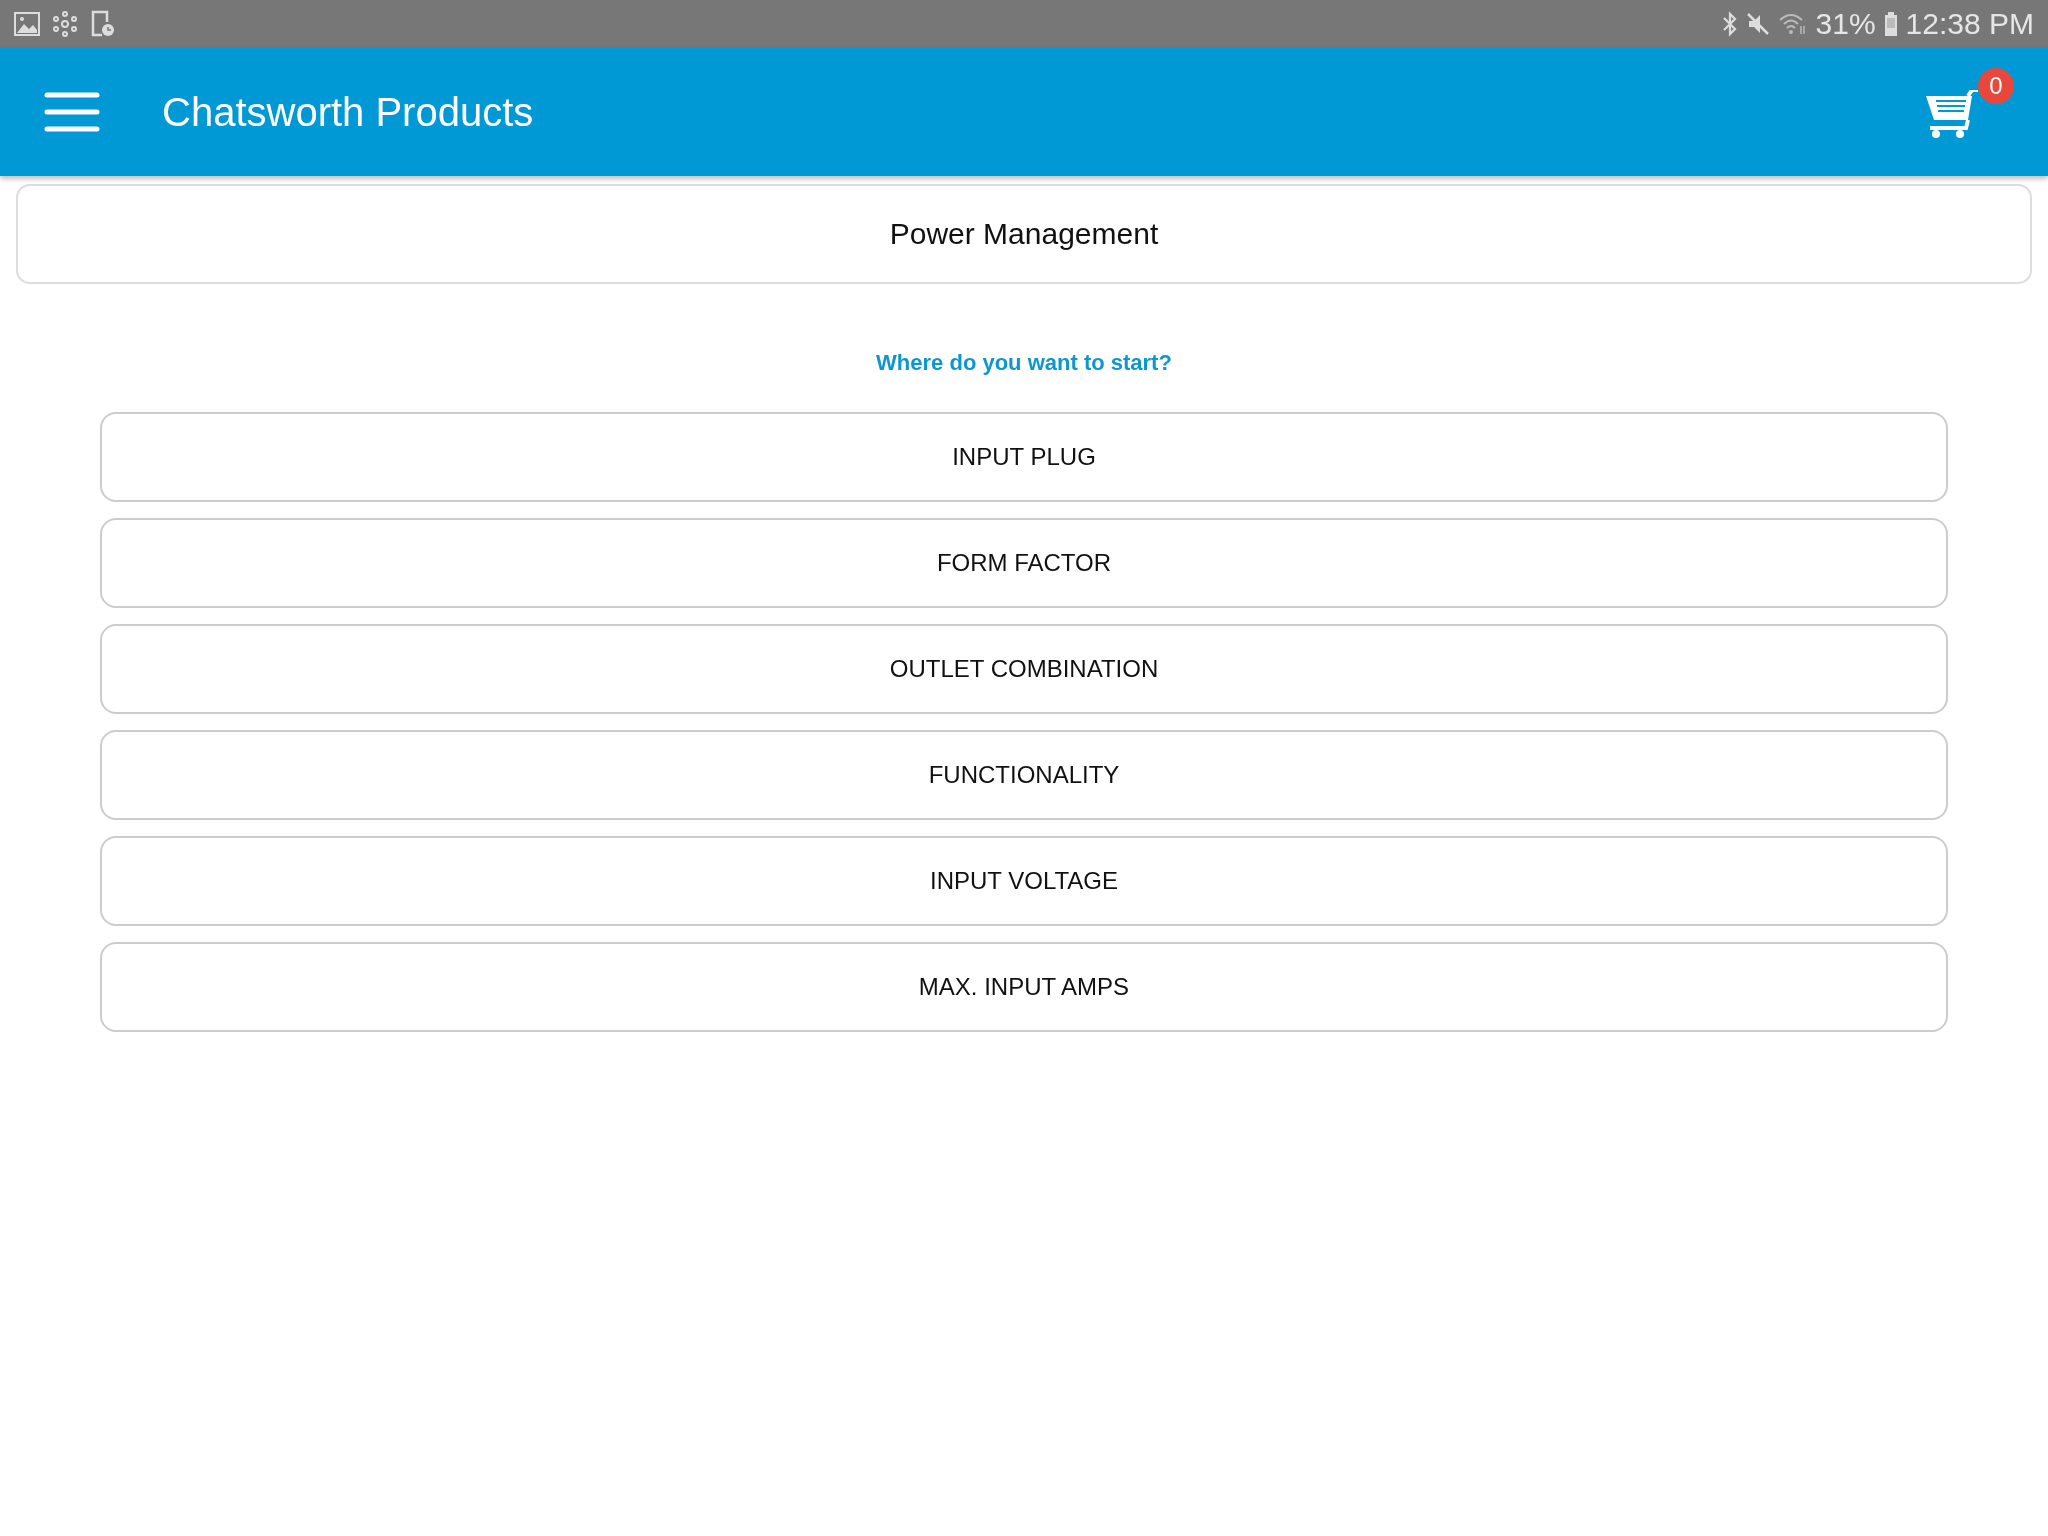 Image resolution: width=2048 pixels, height=1536 pixels. I want to click on bluetooth-icon, so click(1729, 24).